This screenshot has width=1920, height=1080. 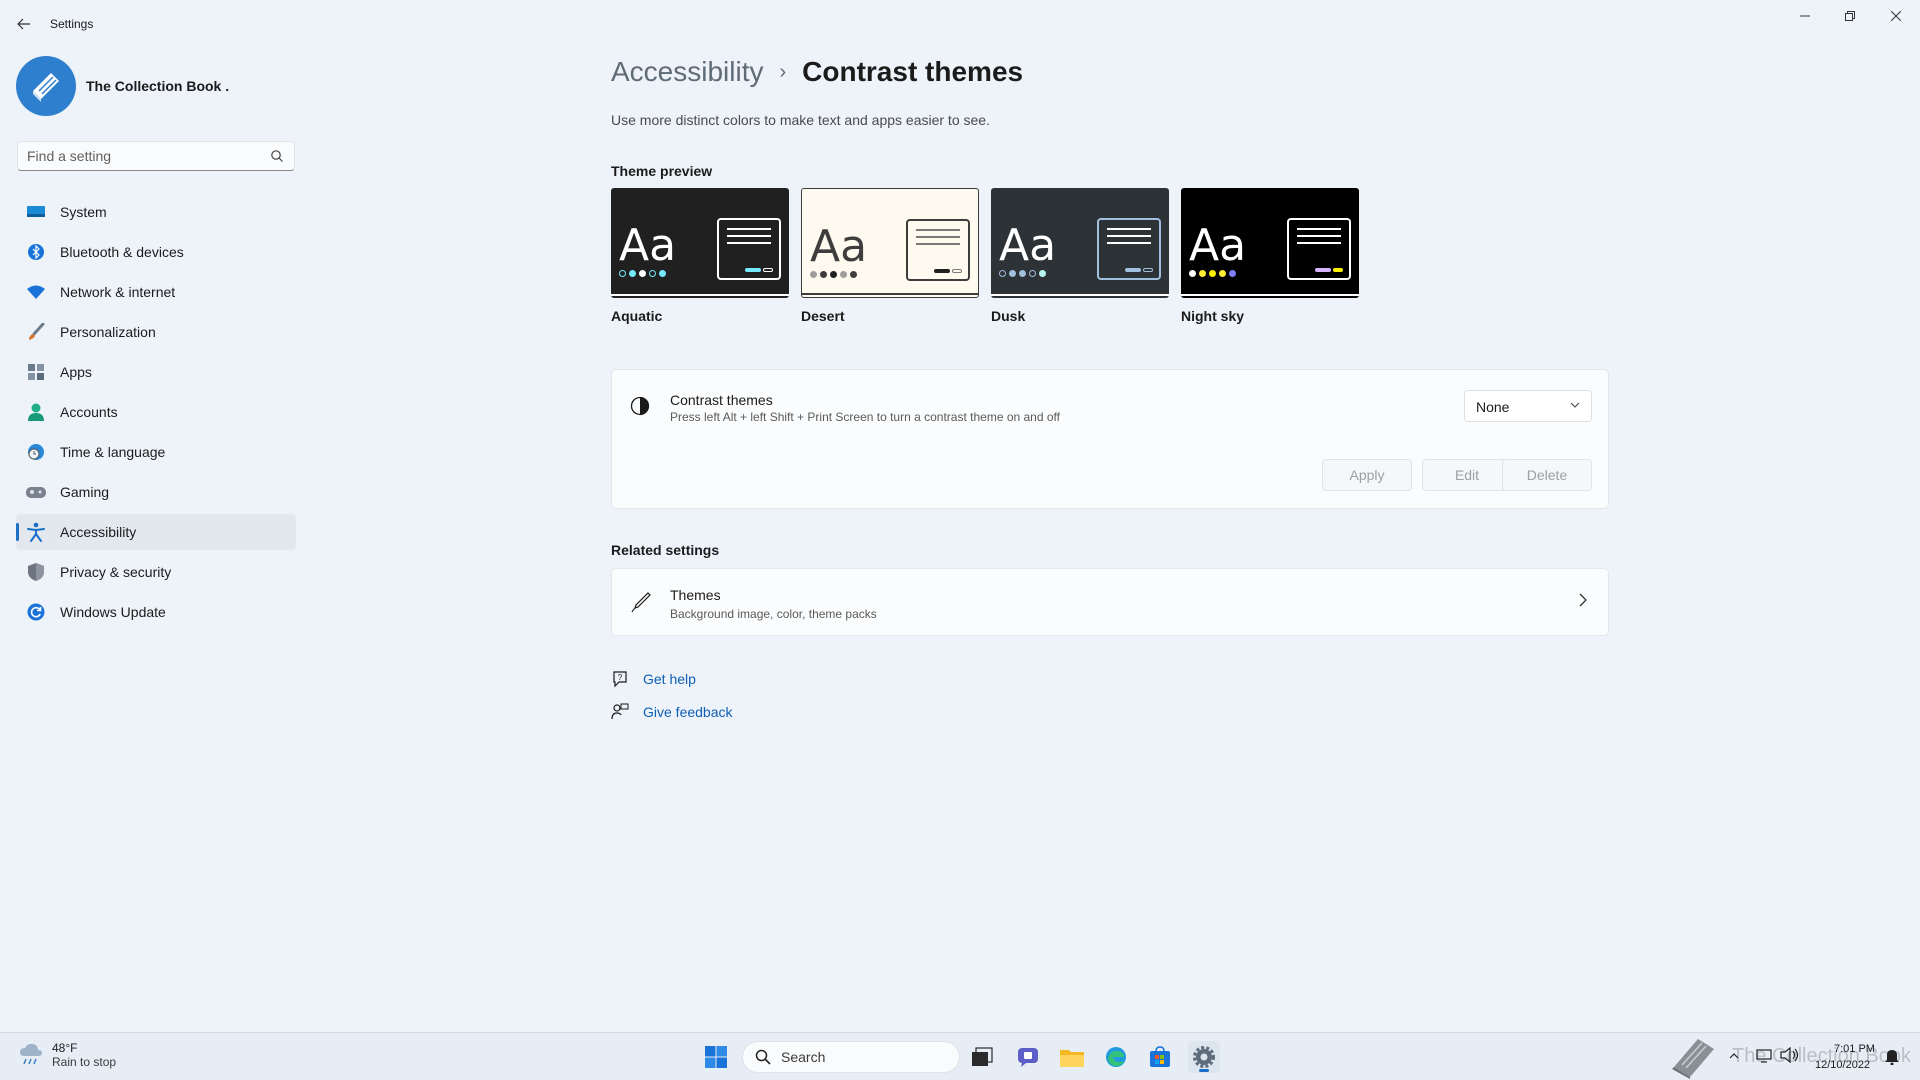 What do you see at coordinates (1790, 1055) in the screenshot?
I see `volume-icon` at bounding box center [1790, 1055].